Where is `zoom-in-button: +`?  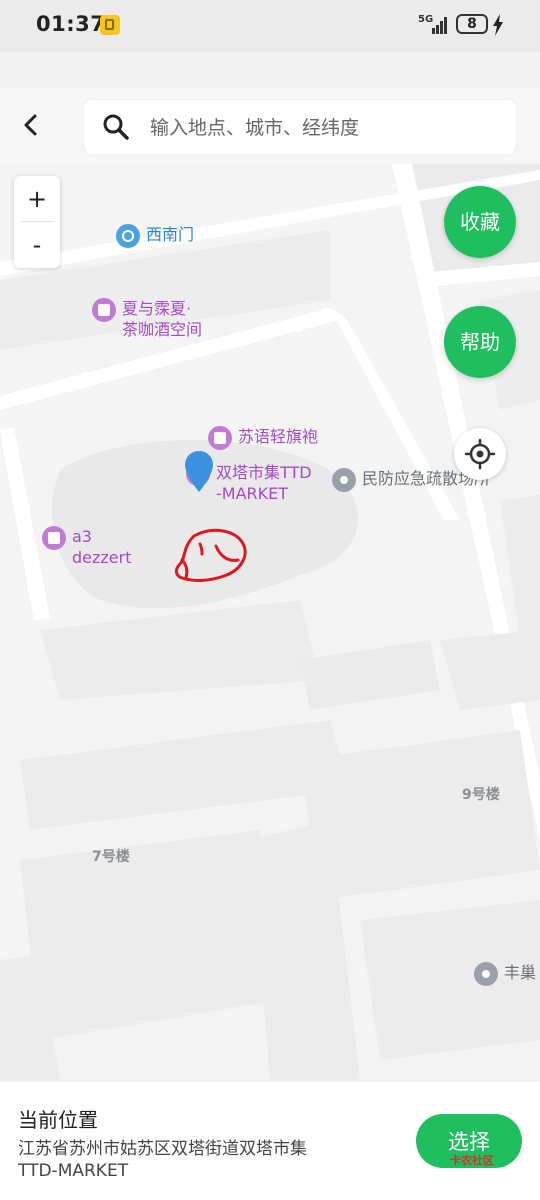 zoom-in-button: + is located at coordinates (37, 198).